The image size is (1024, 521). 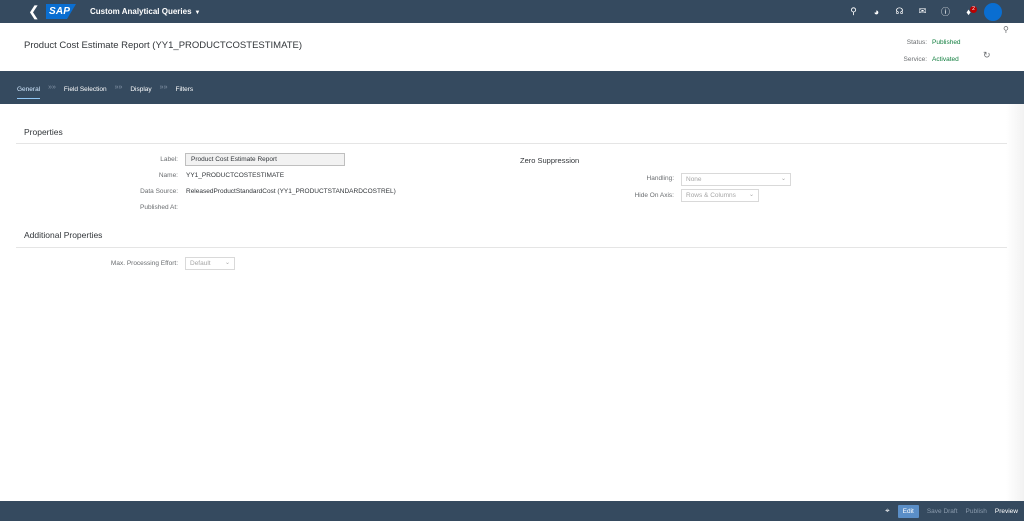 I want to click on tab-field-selection: Field Selection, so click(x=85, y=87).